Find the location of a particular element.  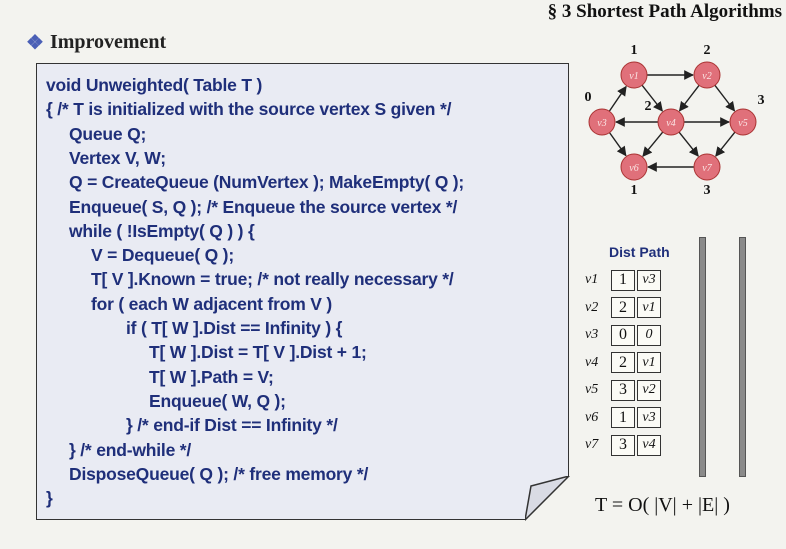

row-vertex-label: v4 is located at coordinates (592, 362).